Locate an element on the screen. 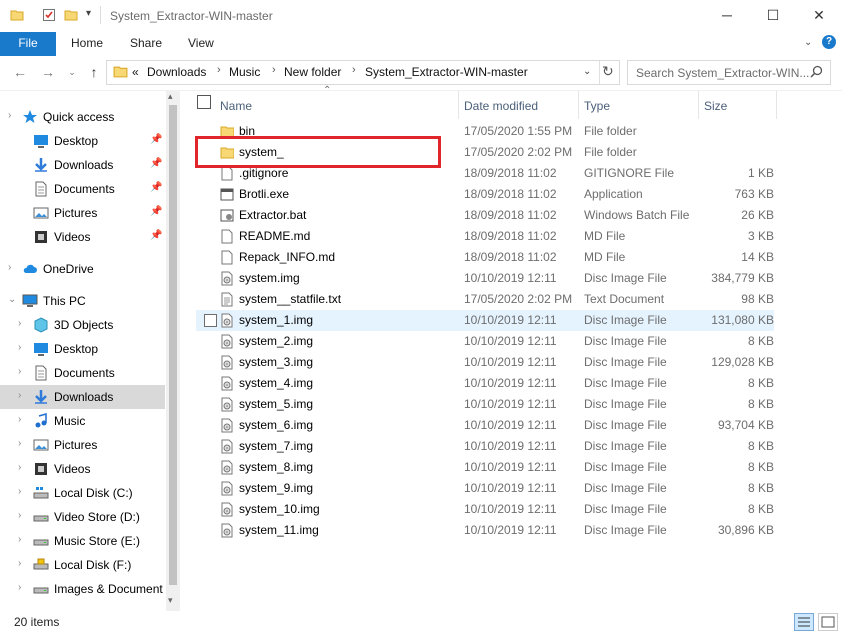 The image size is (842, 634). folder-icon is located at coordinates (17, 15).